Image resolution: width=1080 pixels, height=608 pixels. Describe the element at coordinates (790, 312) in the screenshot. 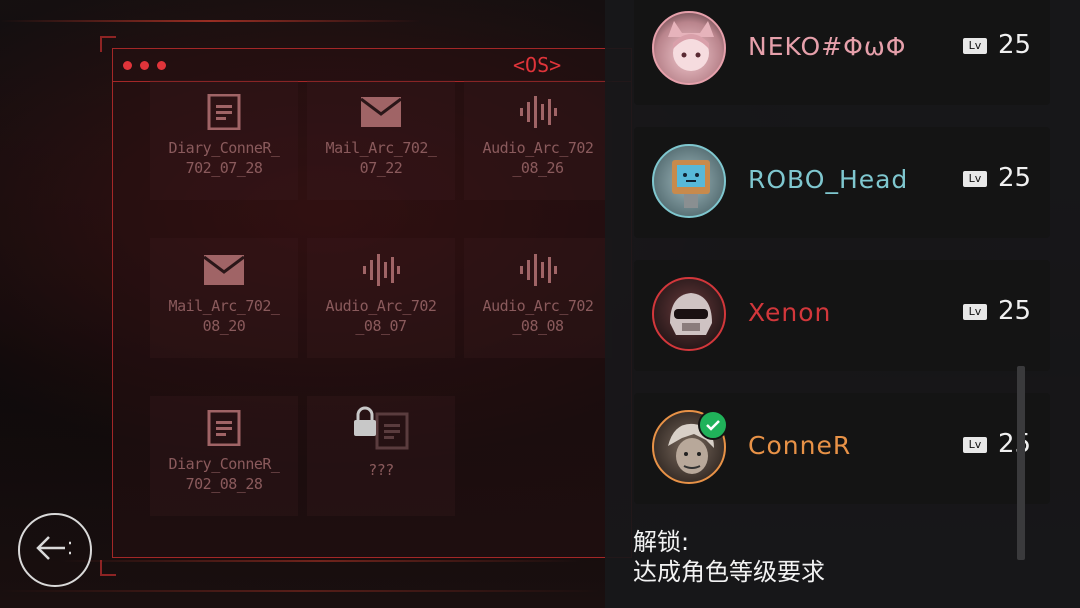

I see `player-name: Xenon` at that location.